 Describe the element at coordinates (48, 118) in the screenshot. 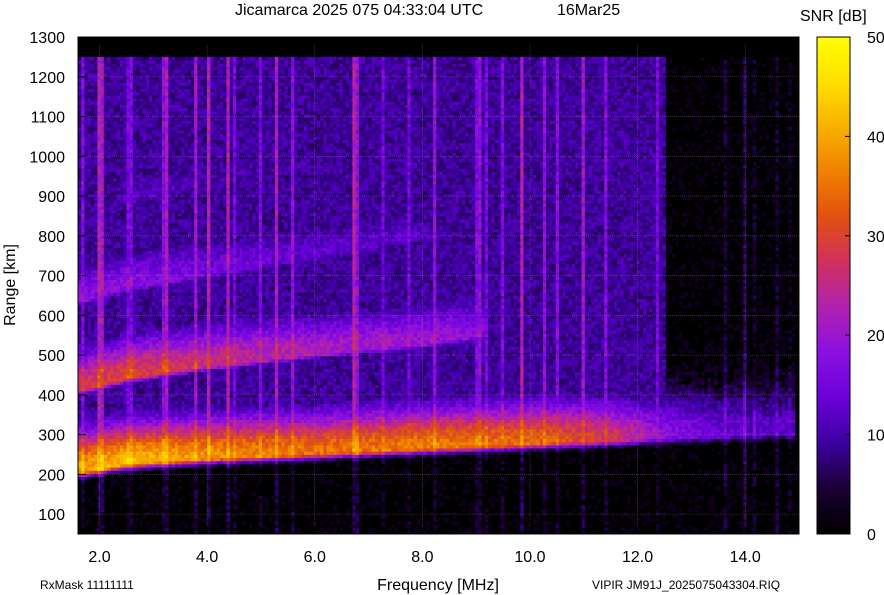

I see `y-tick-label: 1100` at that location.